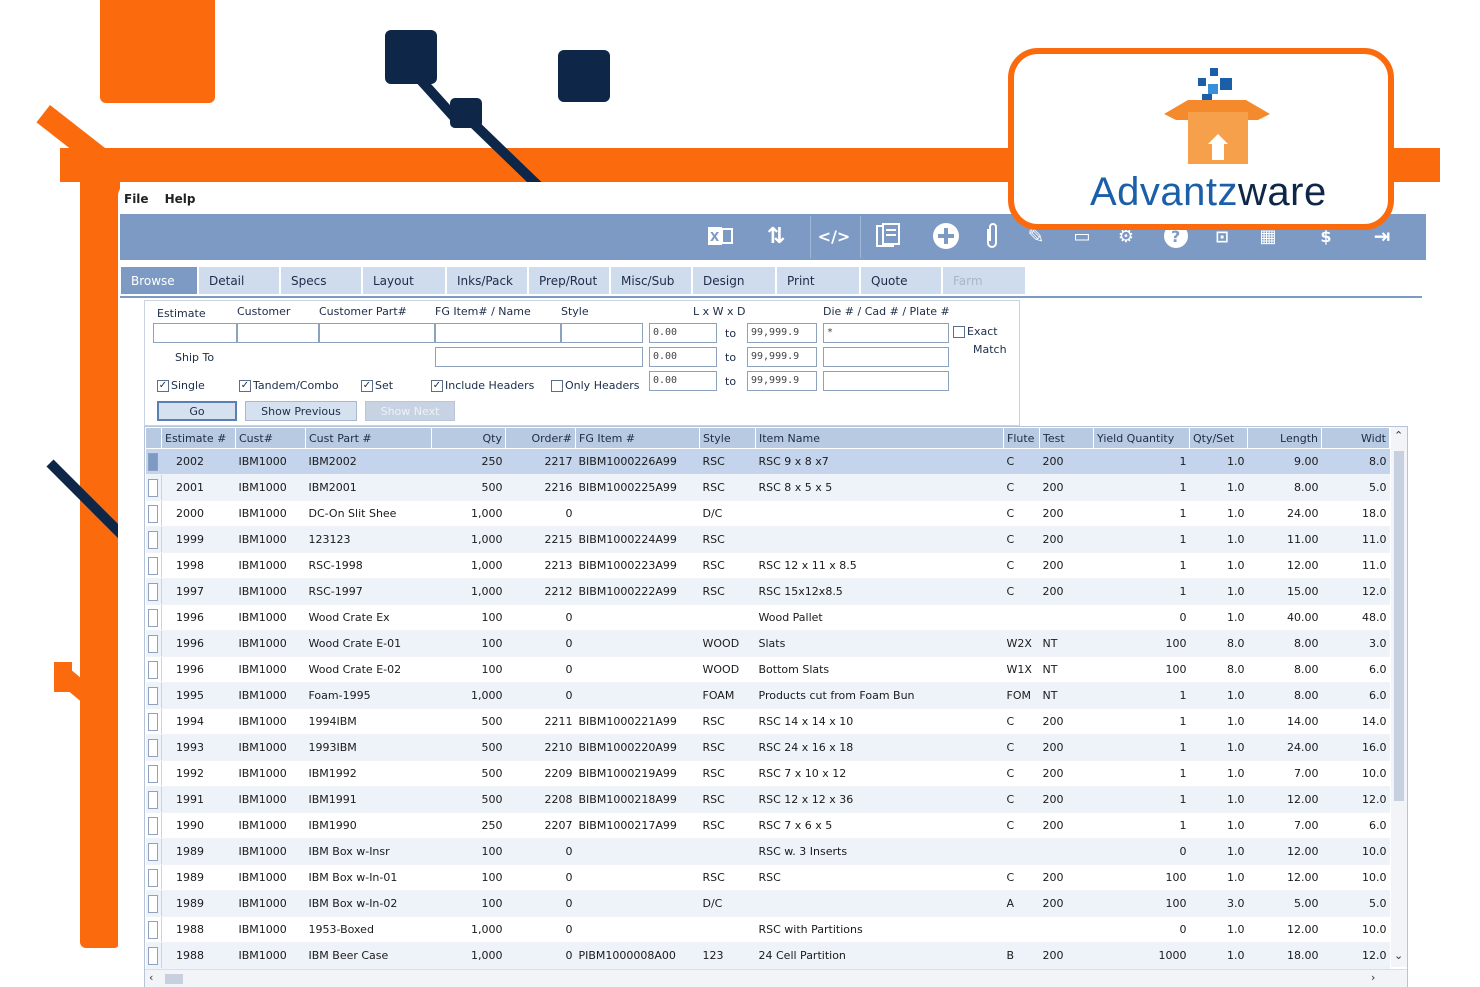  What do you see at coordinates (782, 357) in the screenshot?
I see `max-width-input: 99,999.9` at bounding box center [782, 357].